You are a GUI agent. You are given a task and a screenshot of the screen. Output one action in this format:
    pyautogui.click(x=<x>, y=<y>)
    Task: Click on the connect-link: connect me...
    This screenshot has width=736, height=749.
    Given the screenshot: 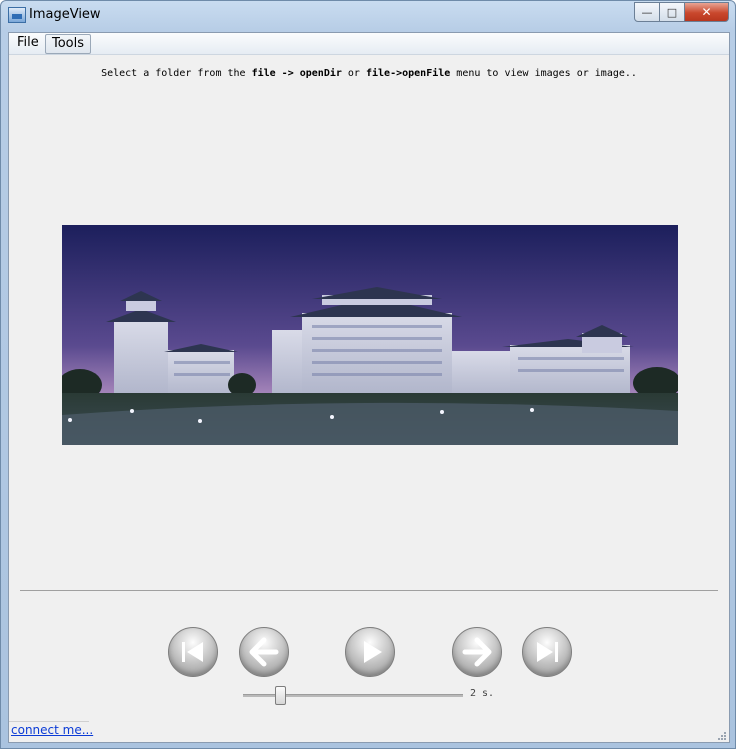 What is the action you would take?
    pyautogui.click(x=52, y=730)
    